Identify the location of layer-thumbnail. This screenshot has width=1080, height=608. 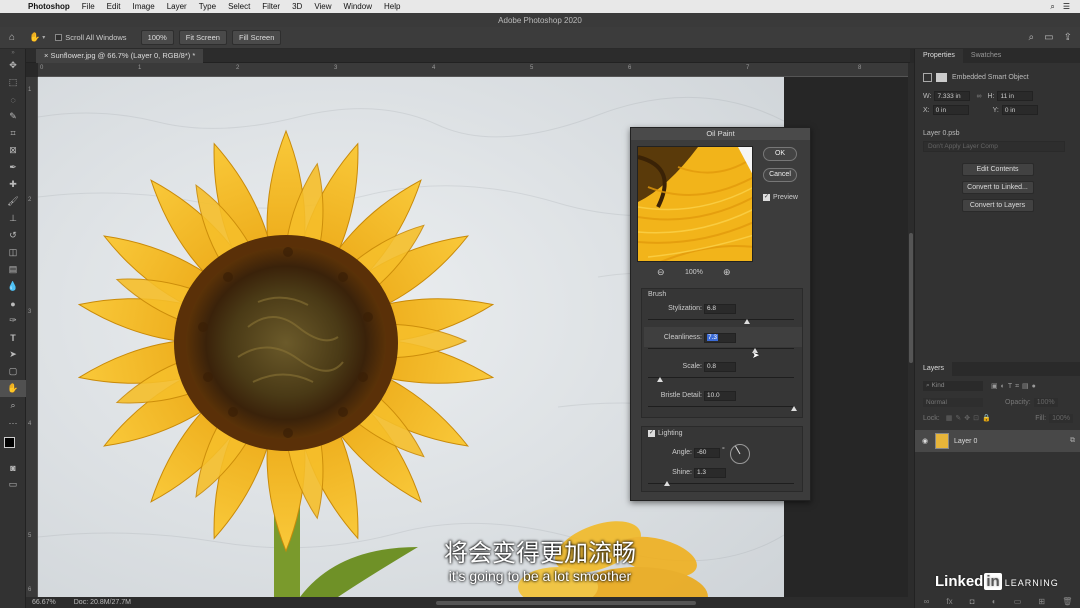
(942, 441).